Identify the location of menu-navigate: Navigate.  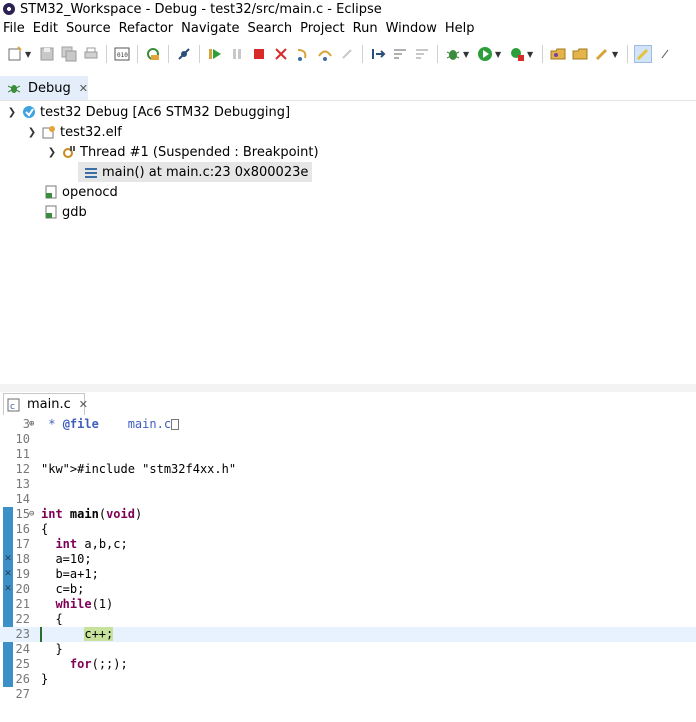
(210, 28).